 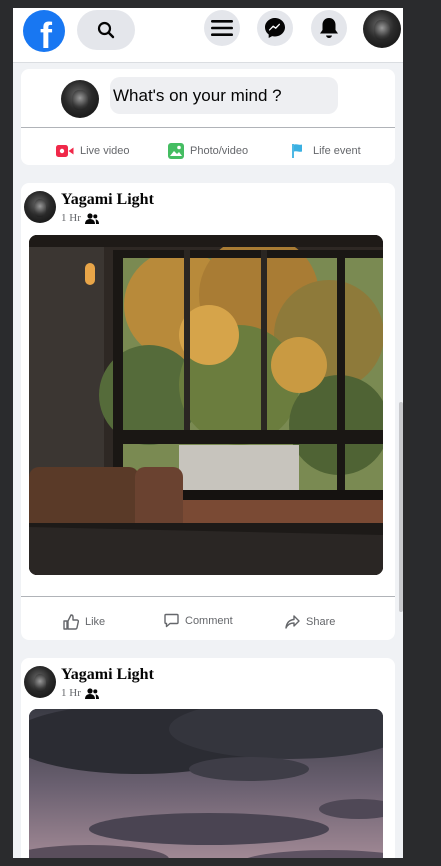 I want to click on notifications-button, so click(x=329, y=28).